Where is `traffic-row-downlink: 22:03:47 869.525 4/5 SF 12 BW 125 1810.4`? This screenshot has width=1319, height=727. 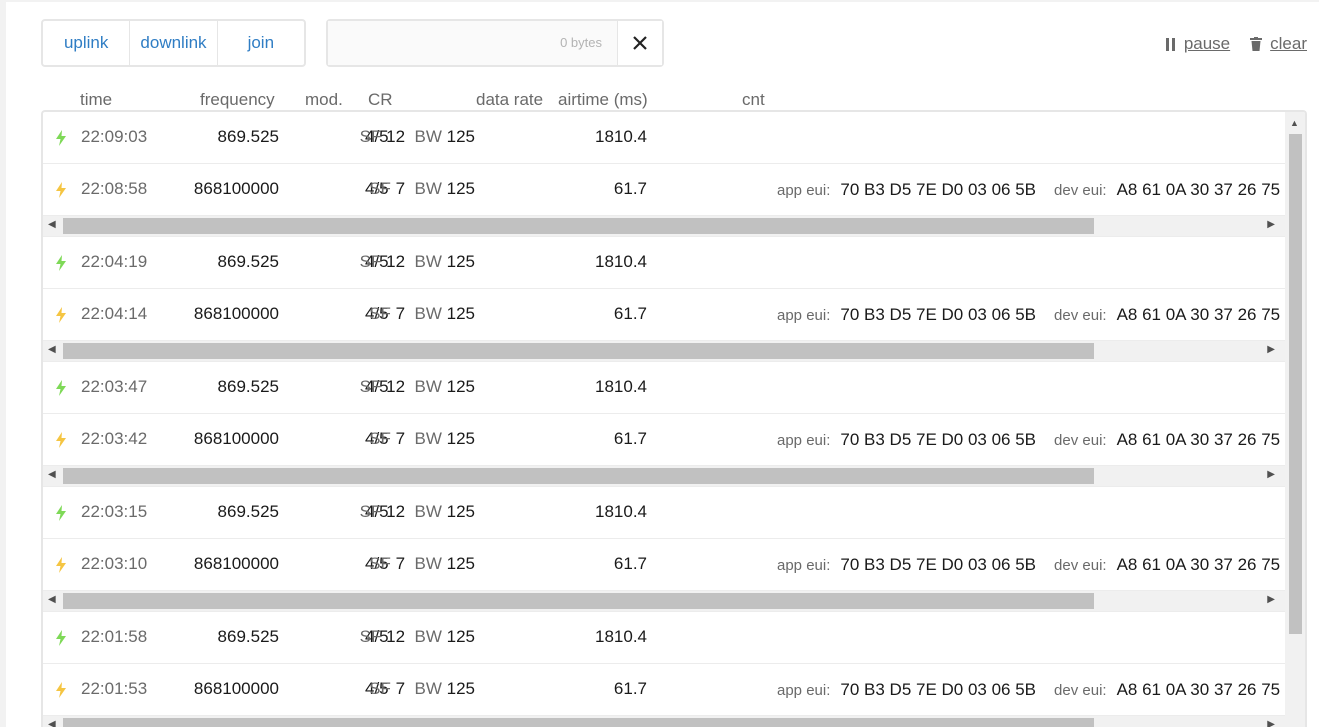 traffic-row-downlink: 22:03:47 869.525 4/5 SF 12 BW 125 1810.4 is located at coordinates (664, 388).